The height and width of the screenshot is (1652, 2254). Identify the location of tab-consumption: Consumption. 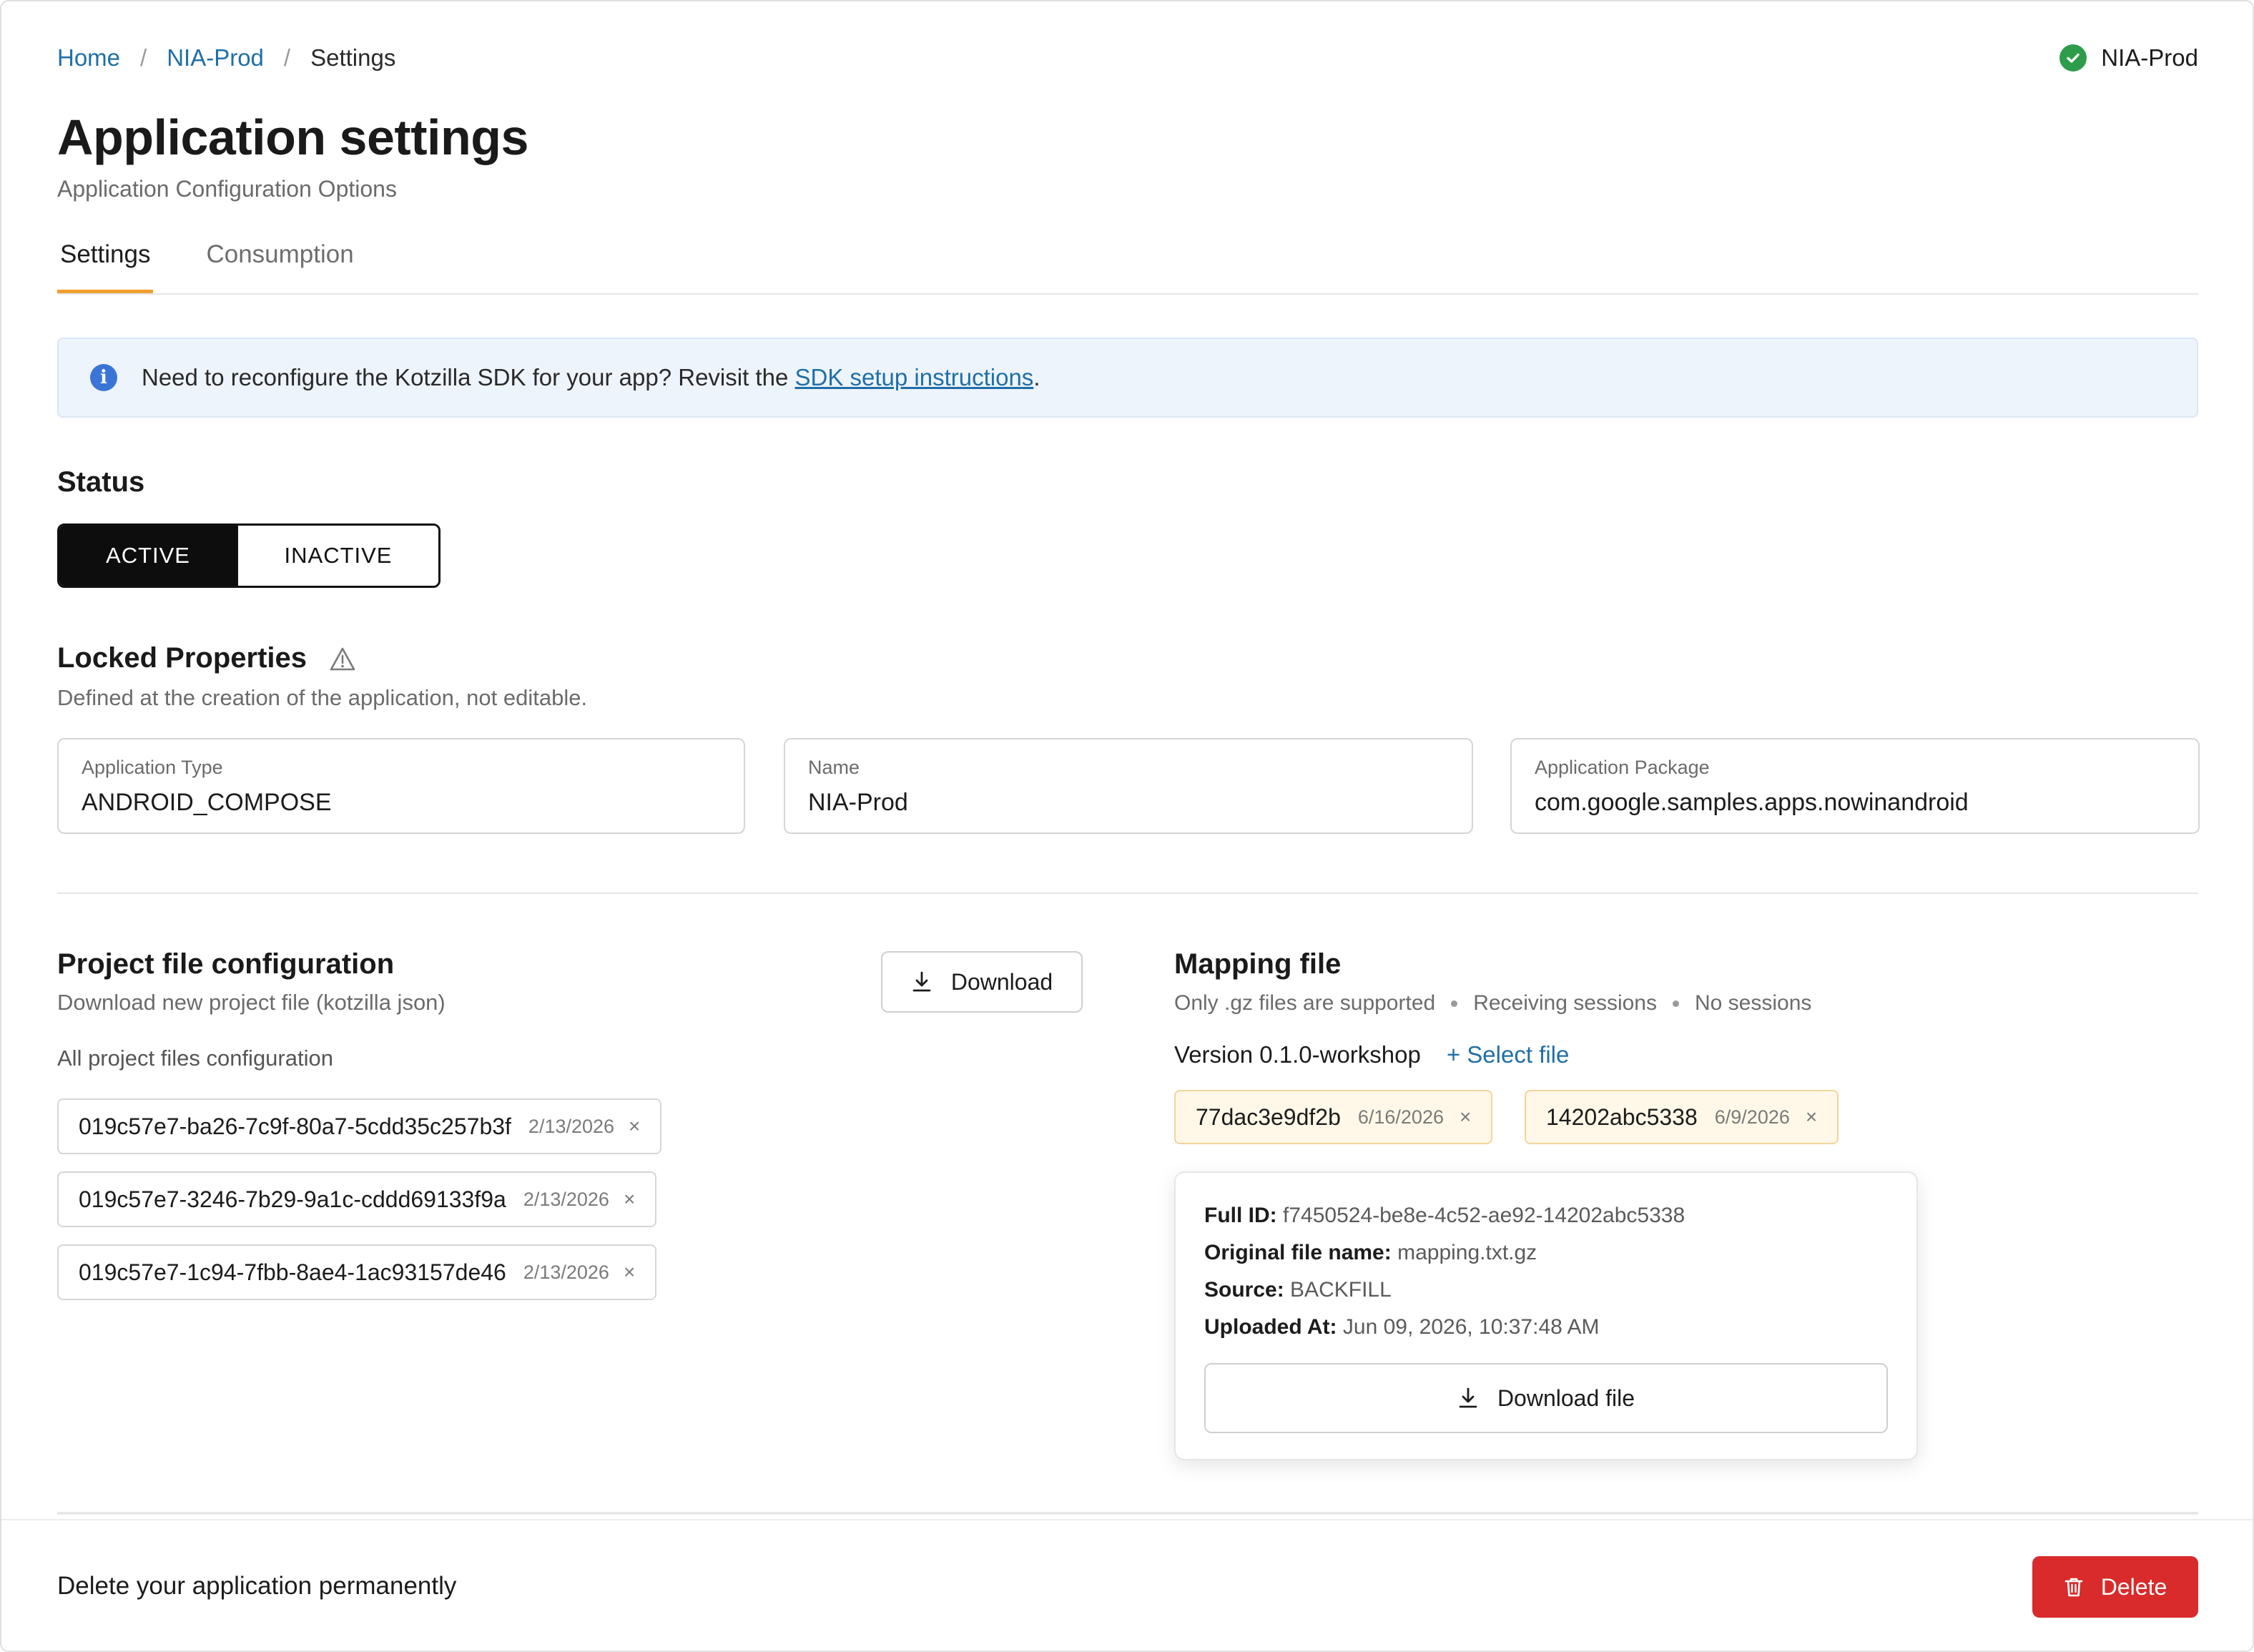
(279, 265).